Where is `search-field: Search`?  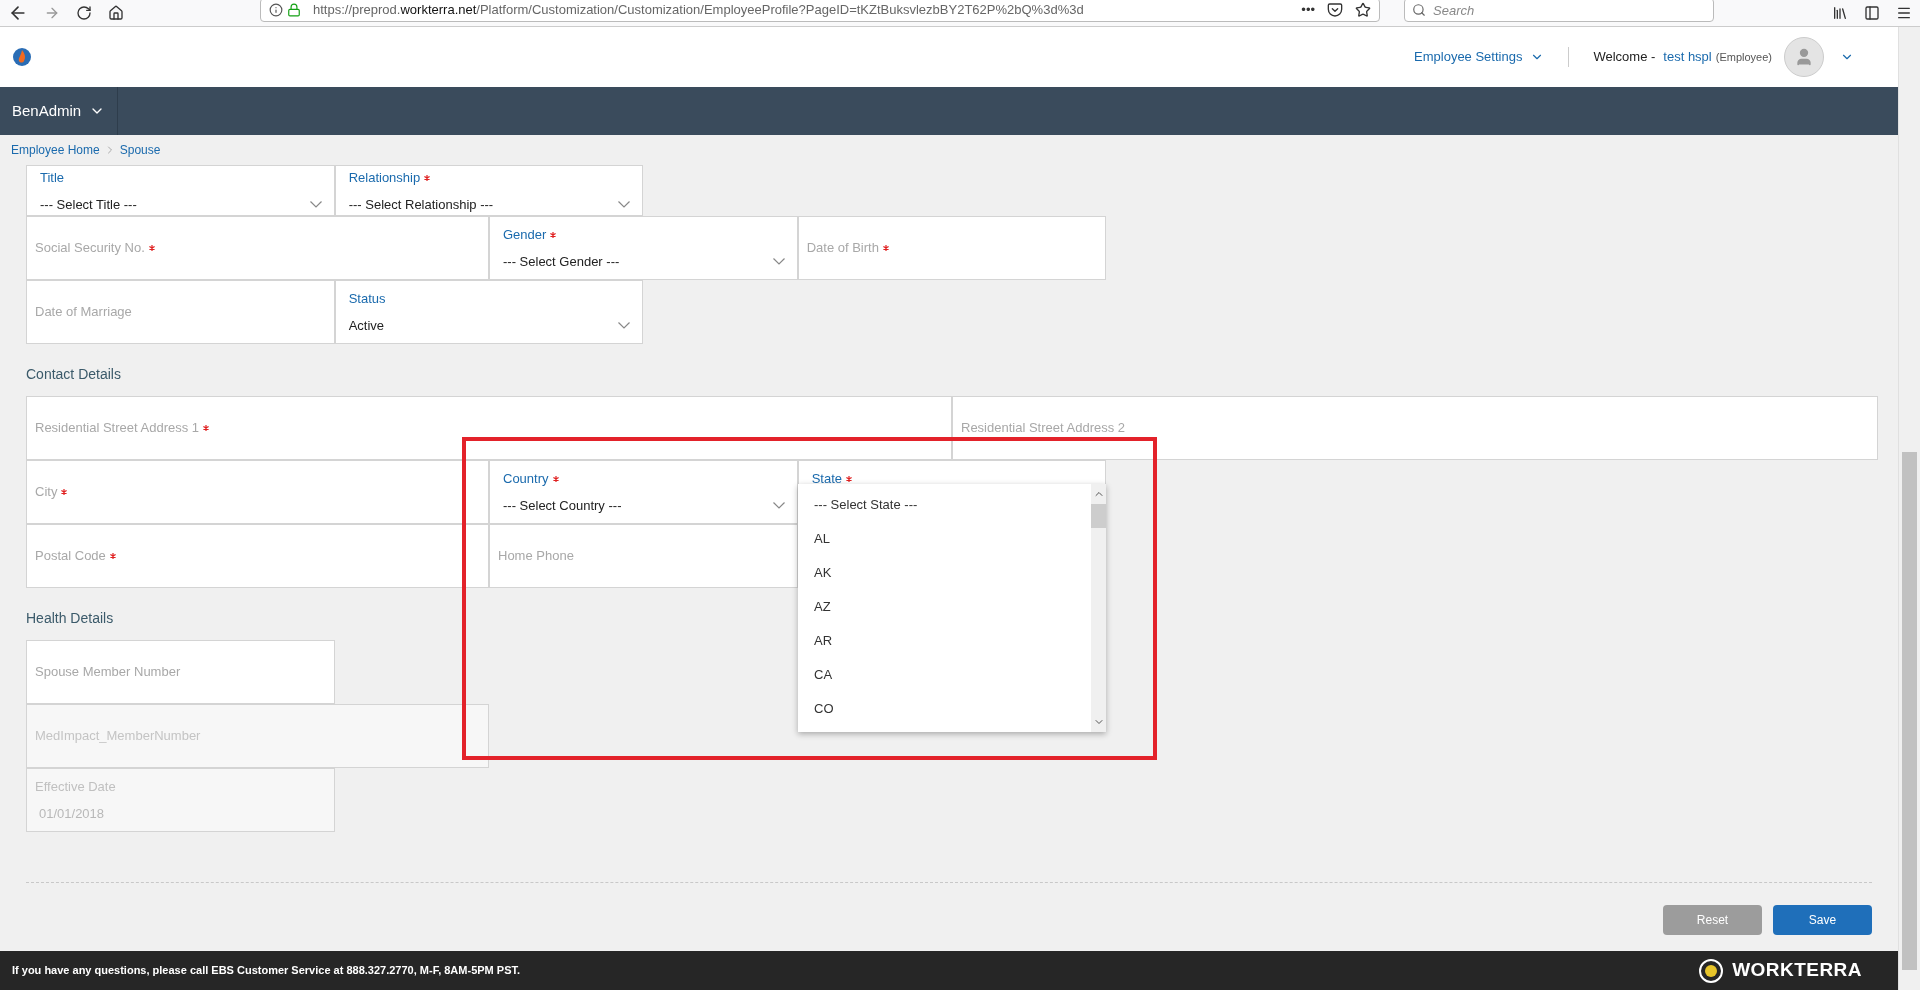 search-field: Search is located at coordinates (1559, 11).